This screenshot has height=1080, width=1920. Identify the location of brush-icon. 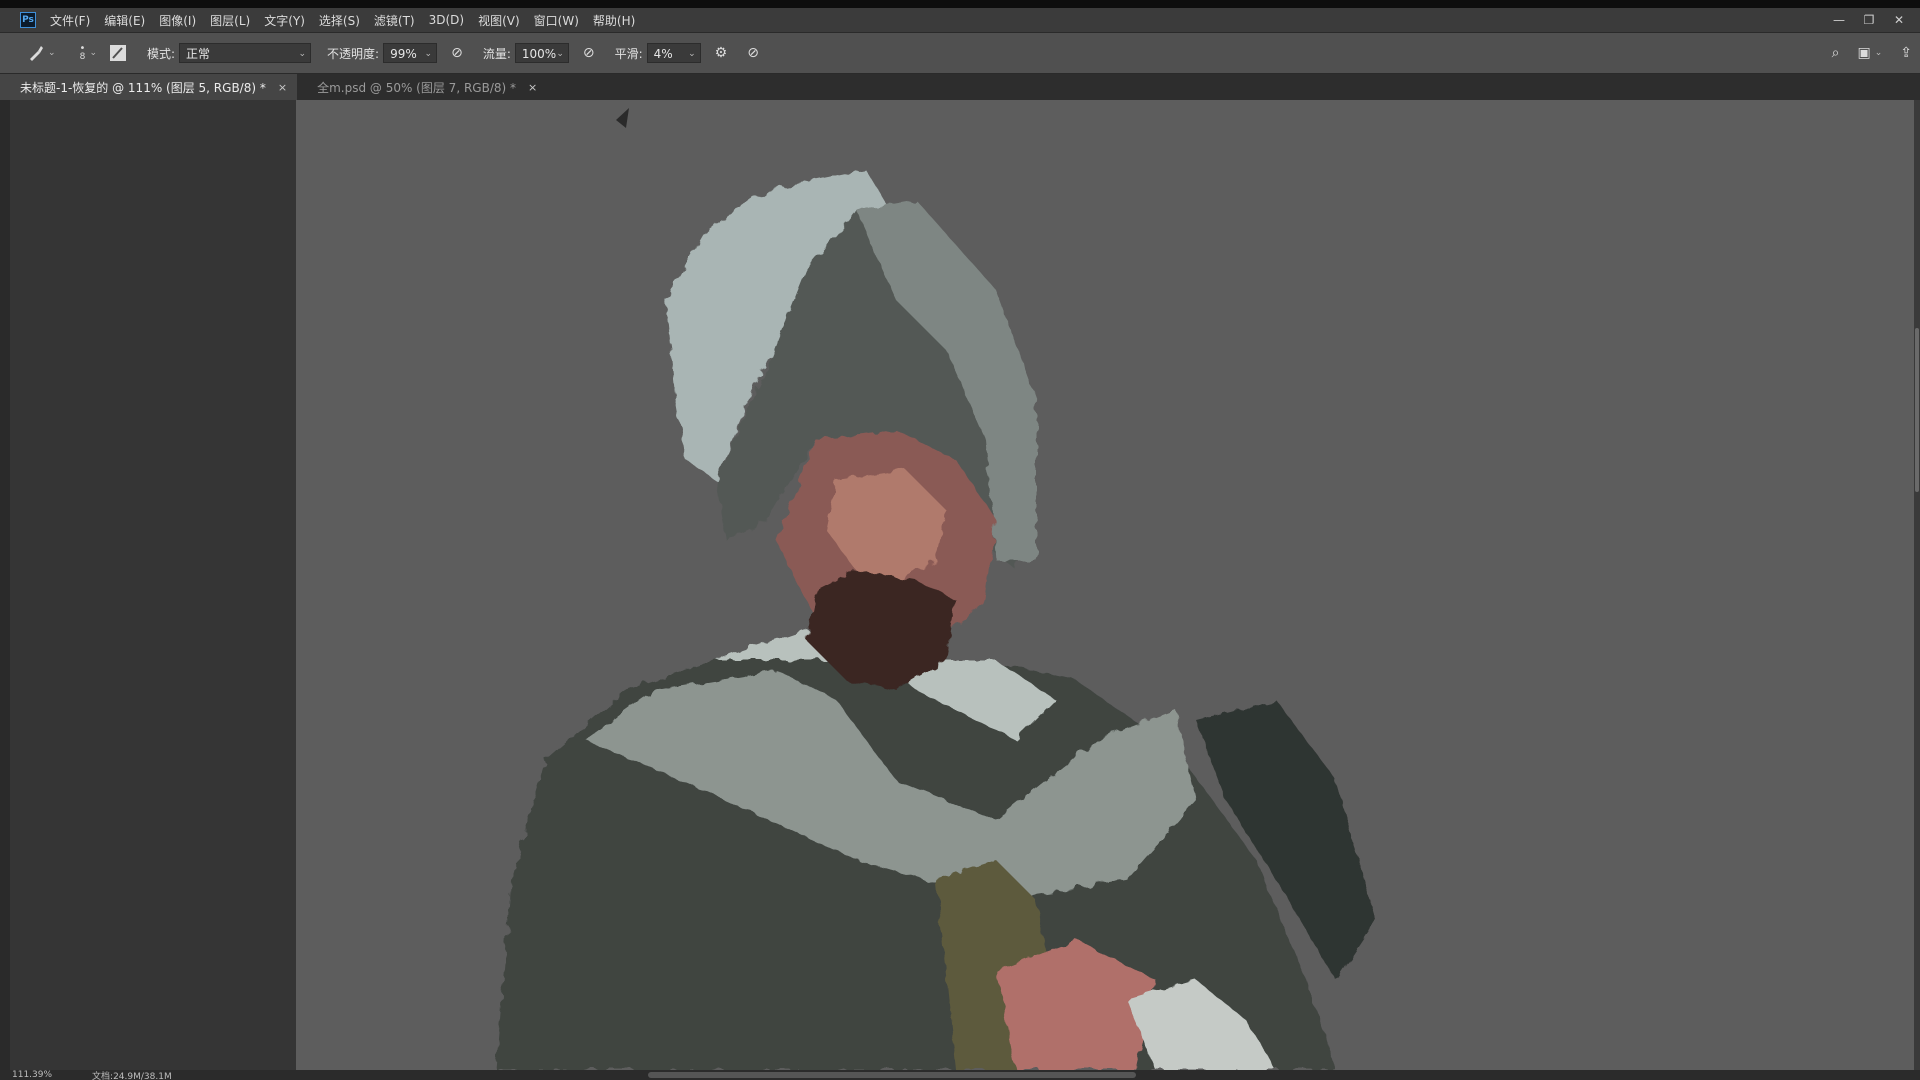
(36, 53).